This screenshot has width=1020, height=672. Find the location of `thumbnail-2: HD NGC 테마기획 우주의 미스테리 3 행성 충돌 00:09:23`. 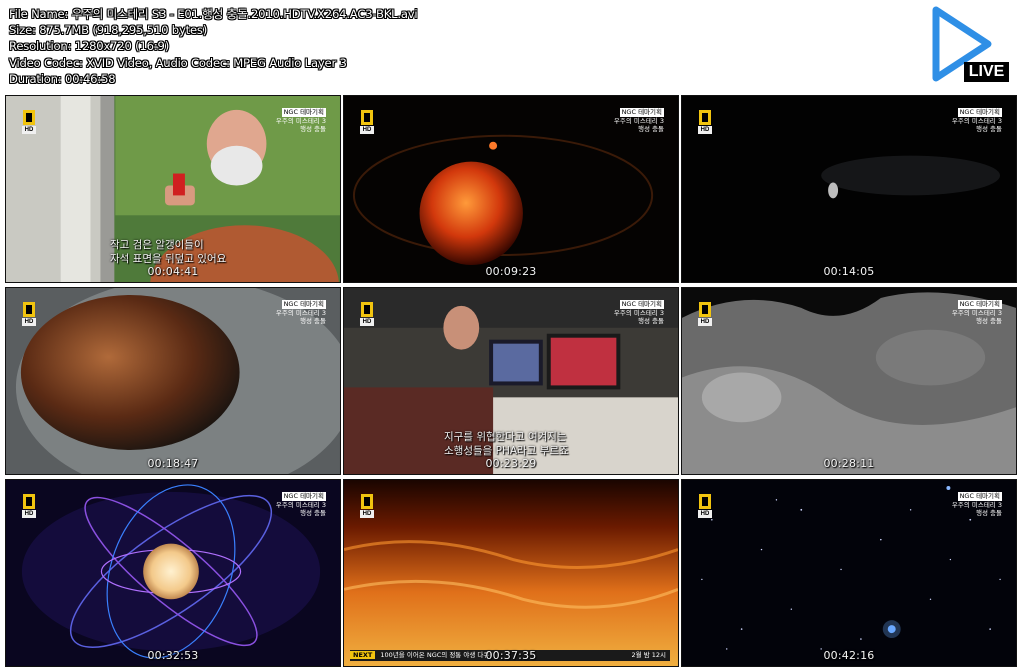

thumbnail-2: HD NGC 테마기획 우주의 미스테리 3 행성 충돌 00:09:23 is located at coordinates (511, 189).